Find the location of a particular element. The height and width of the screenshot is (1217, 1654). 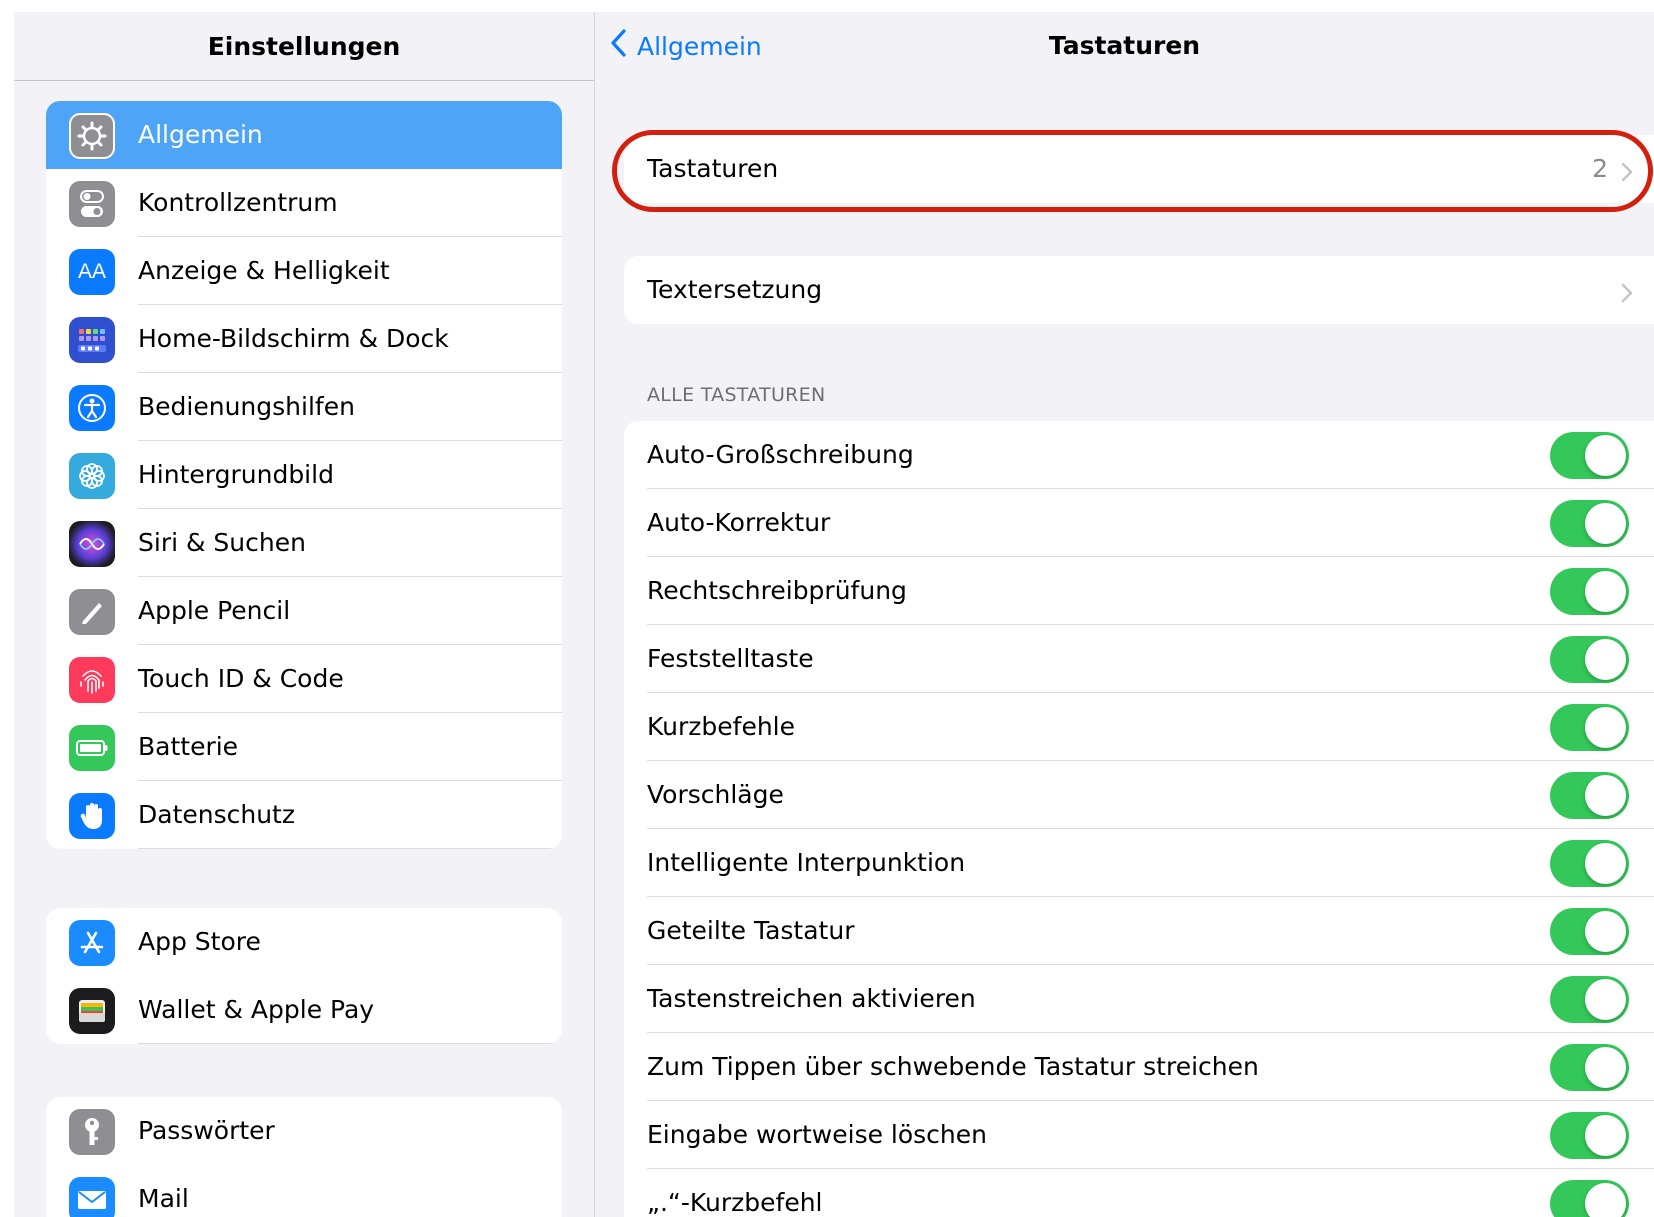

siri-icon is located at coordinates (92, 544).